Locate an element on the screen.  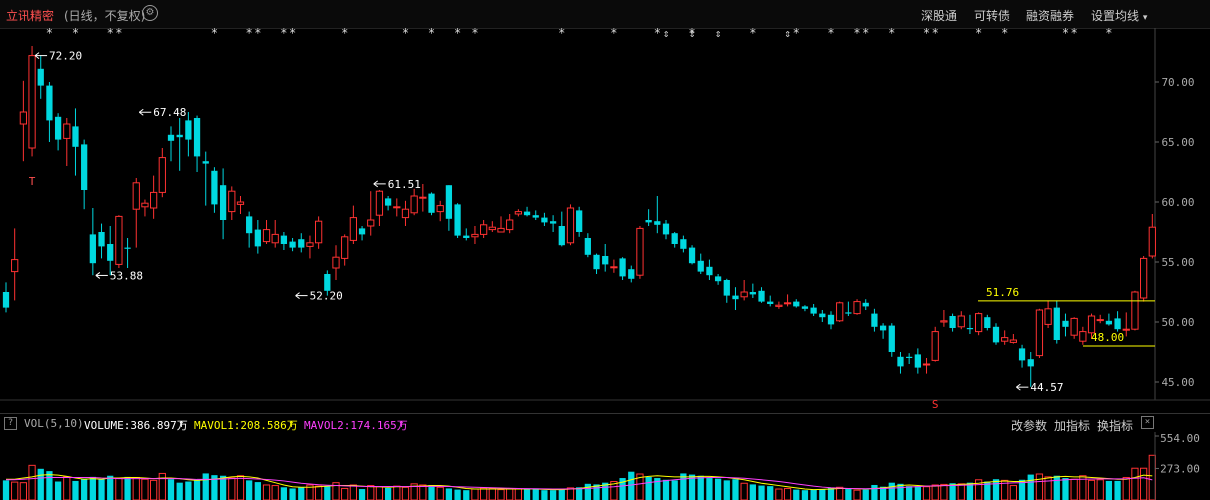
volume-value: VOLUME:386.897万 is located at coordinates (136, 425).